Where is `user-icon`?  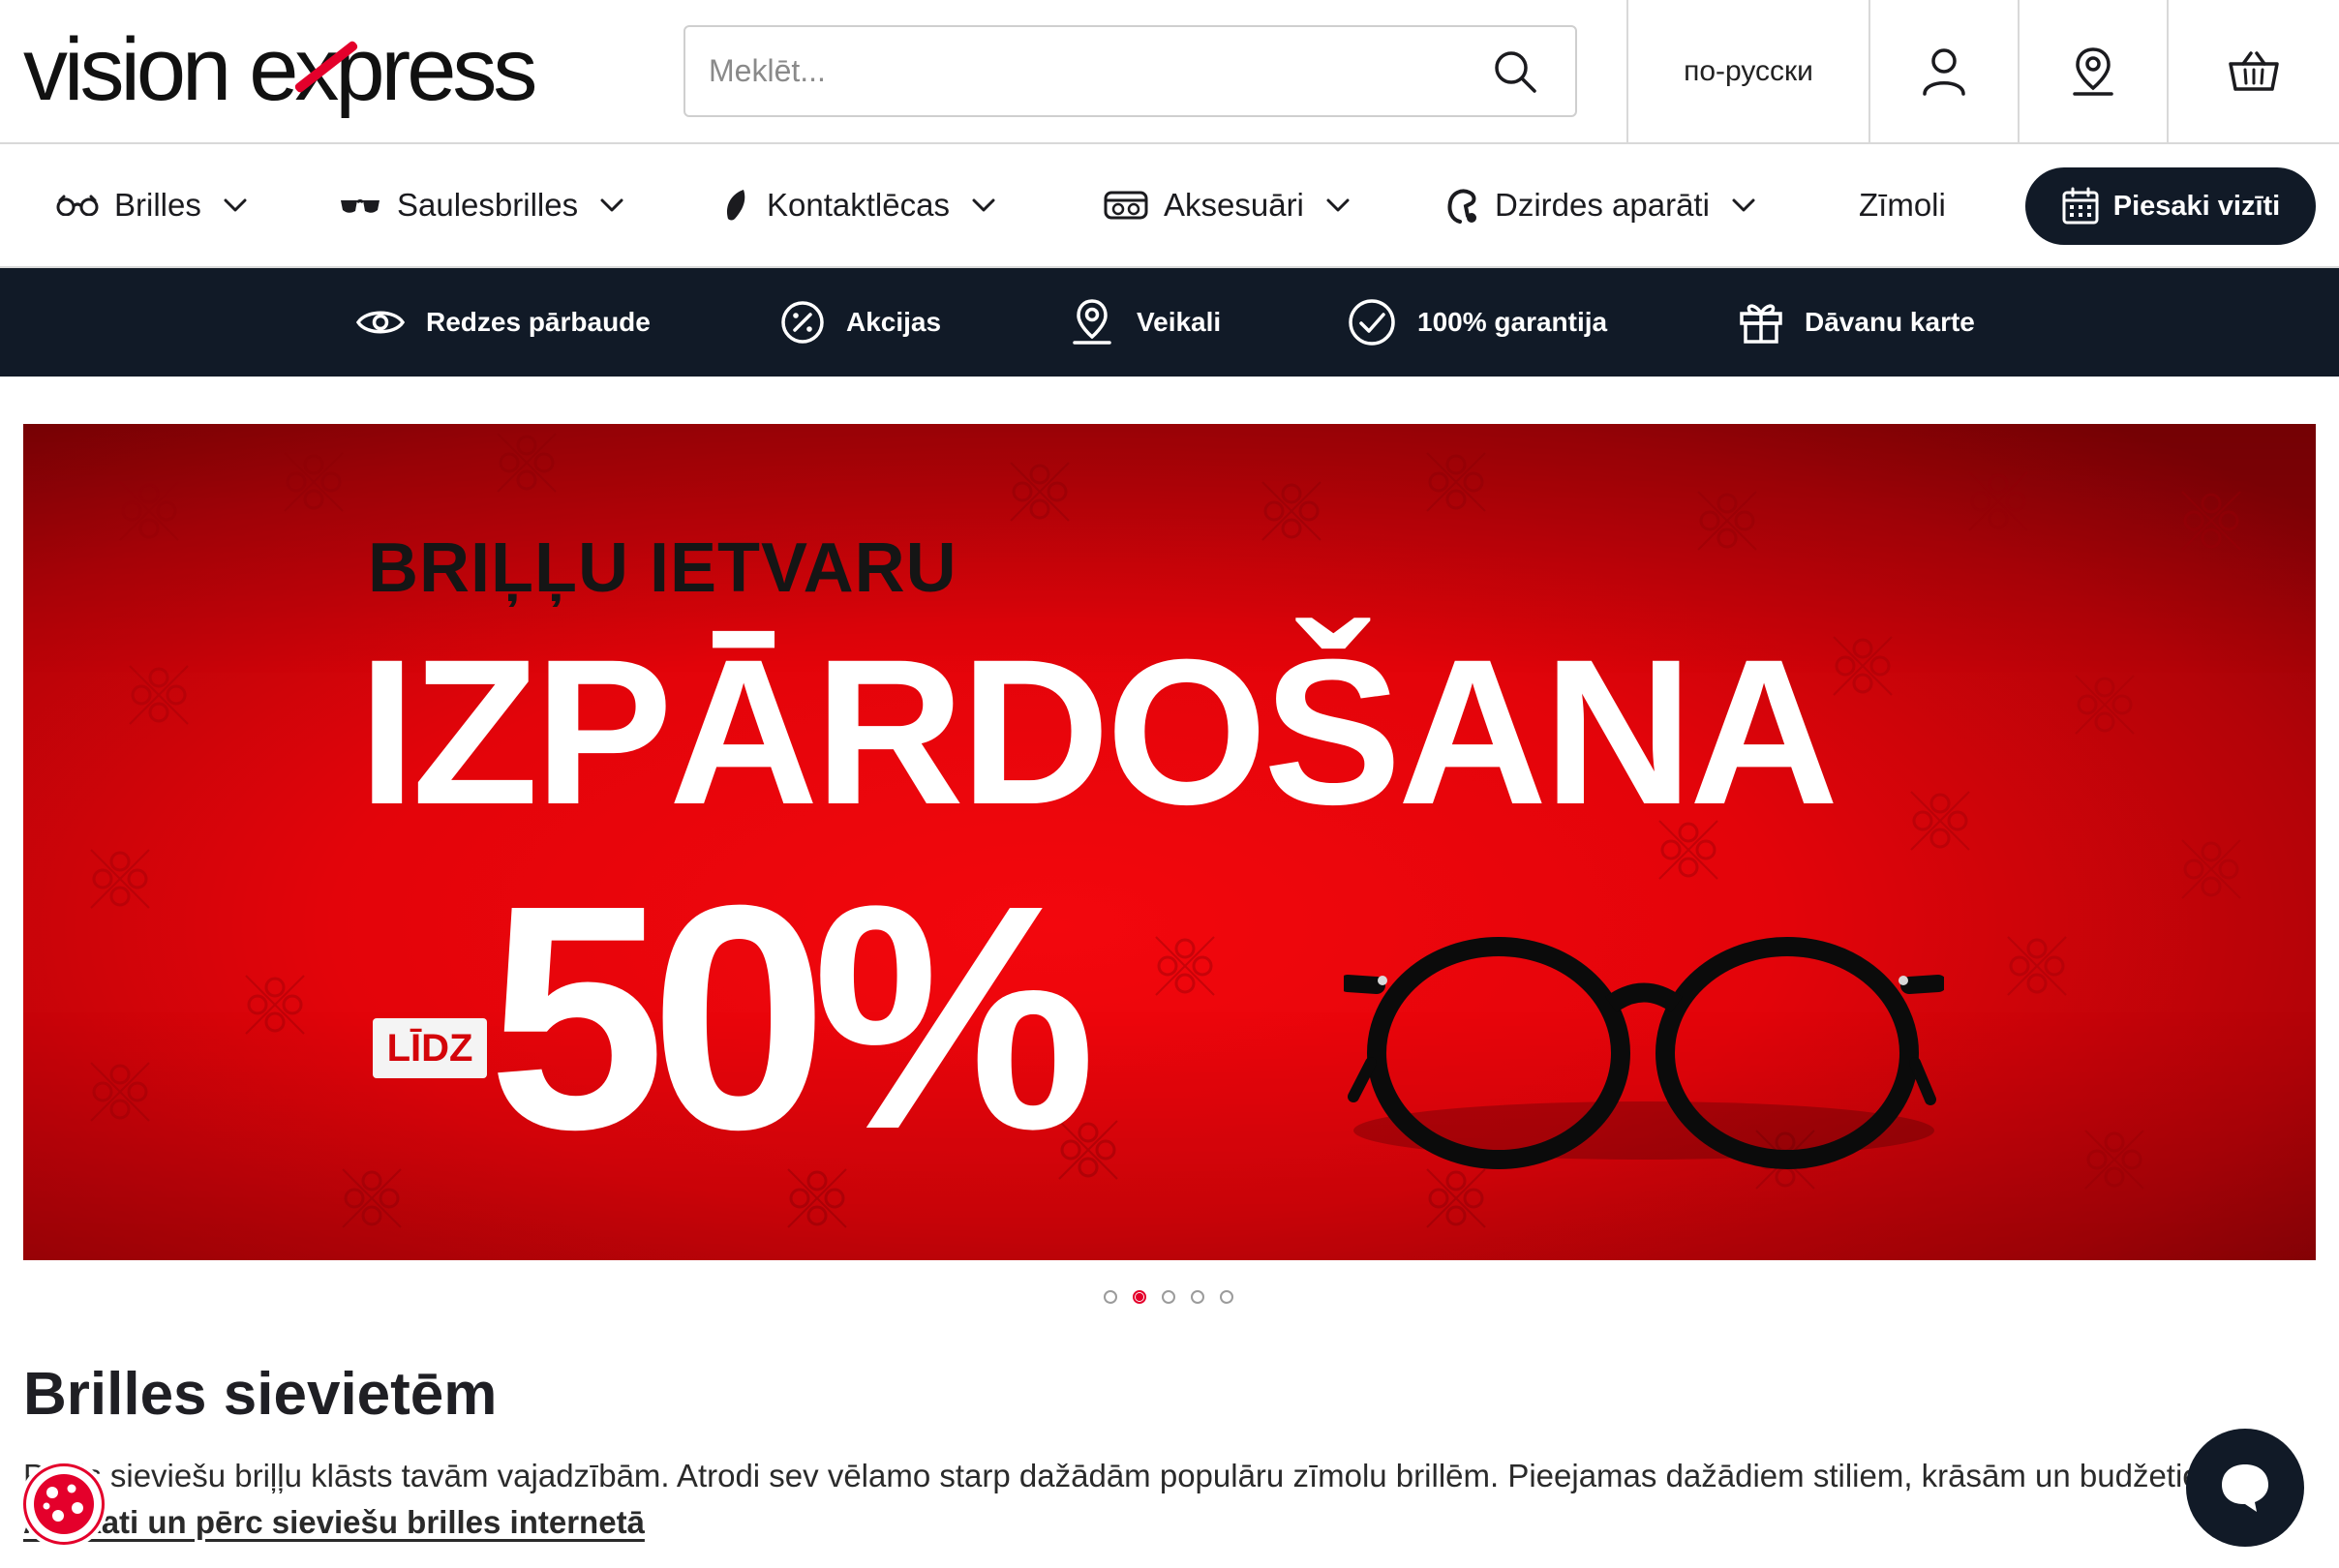
user-icon is located at coordinates (1944, 72).